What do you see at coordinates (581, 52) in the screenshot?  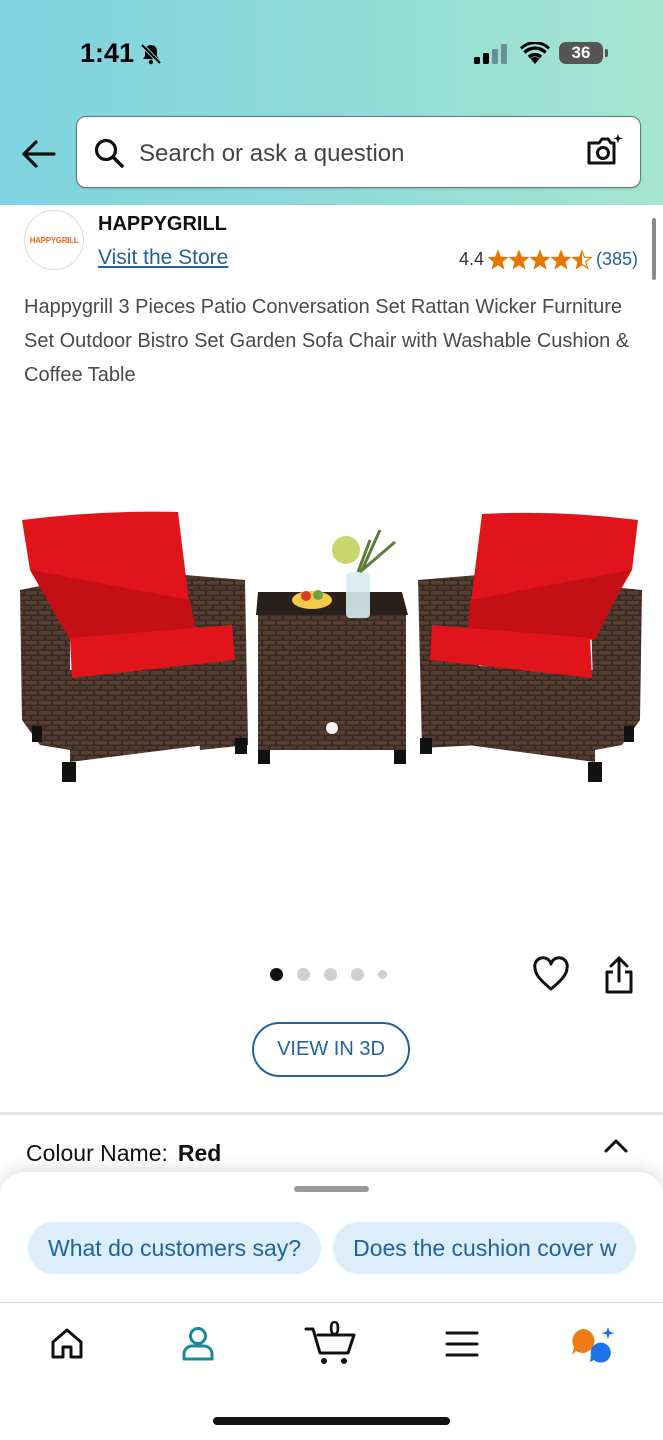 I see `battery-level: 36` at bounding box center [581, 52].